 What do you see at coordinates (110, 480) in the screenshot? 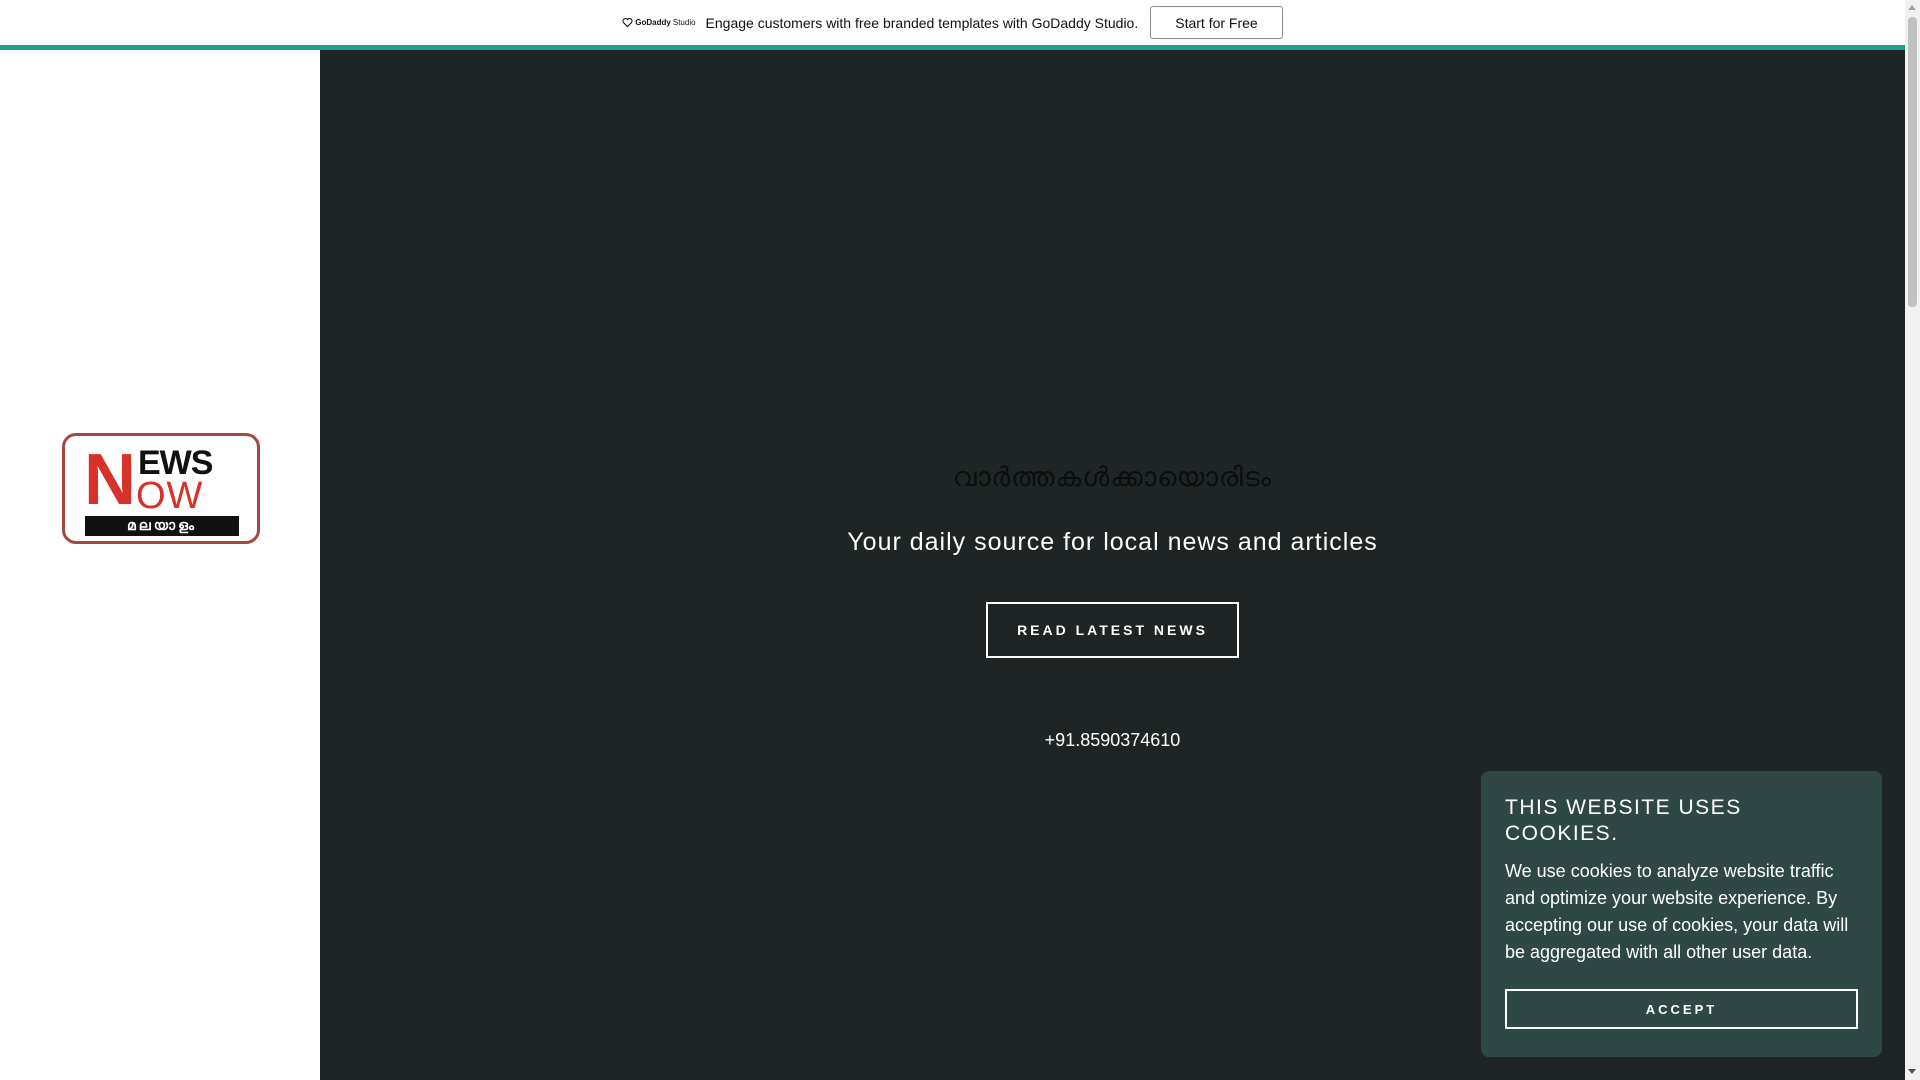
I see `logo-letter-n: N` at bounding box center [110, 480].